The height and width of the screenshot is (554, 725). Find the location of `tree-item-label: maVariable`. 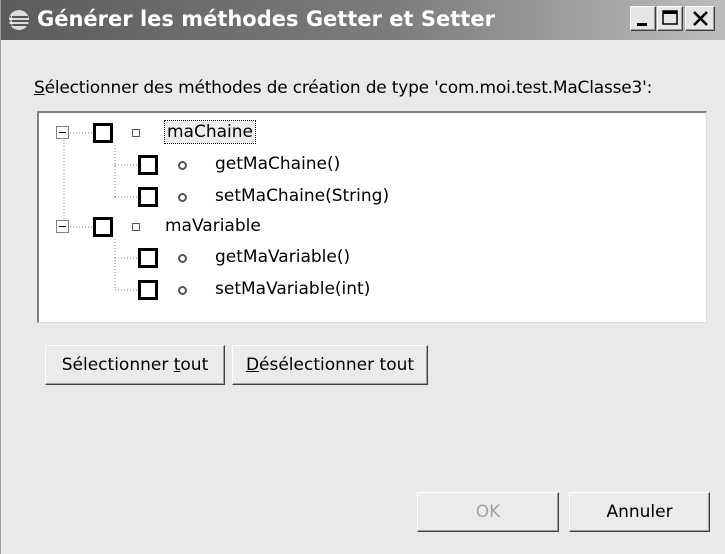

tree-item-label: maVariable is located at coordinates (213, 226).